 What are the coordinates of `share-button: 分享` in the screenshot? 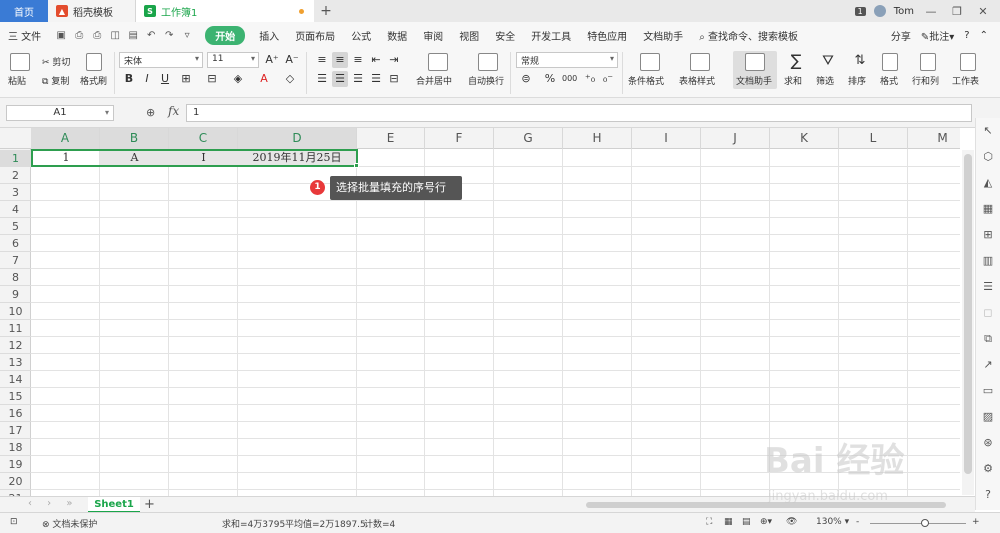 It's located at (901, 35).